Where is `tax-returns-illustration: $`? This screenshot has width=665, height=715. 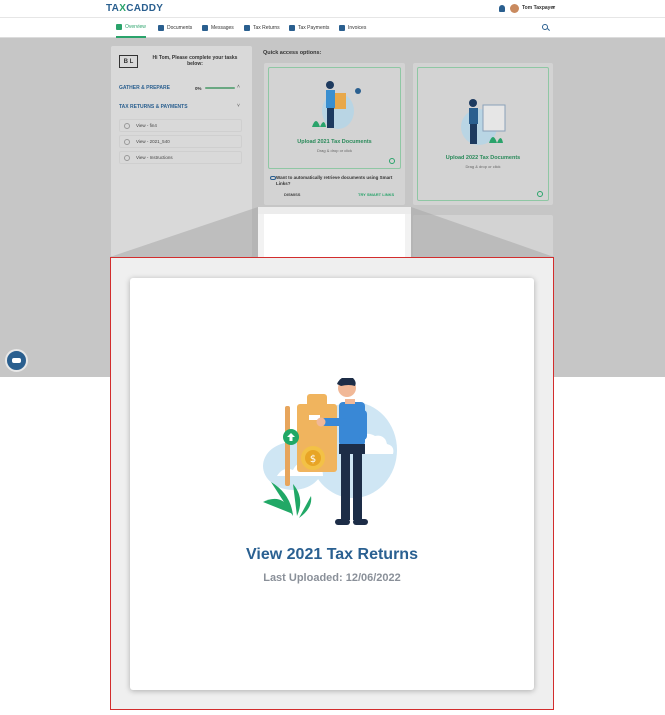 tax-returns-illustration: $ is located at coordinates (330, 451).